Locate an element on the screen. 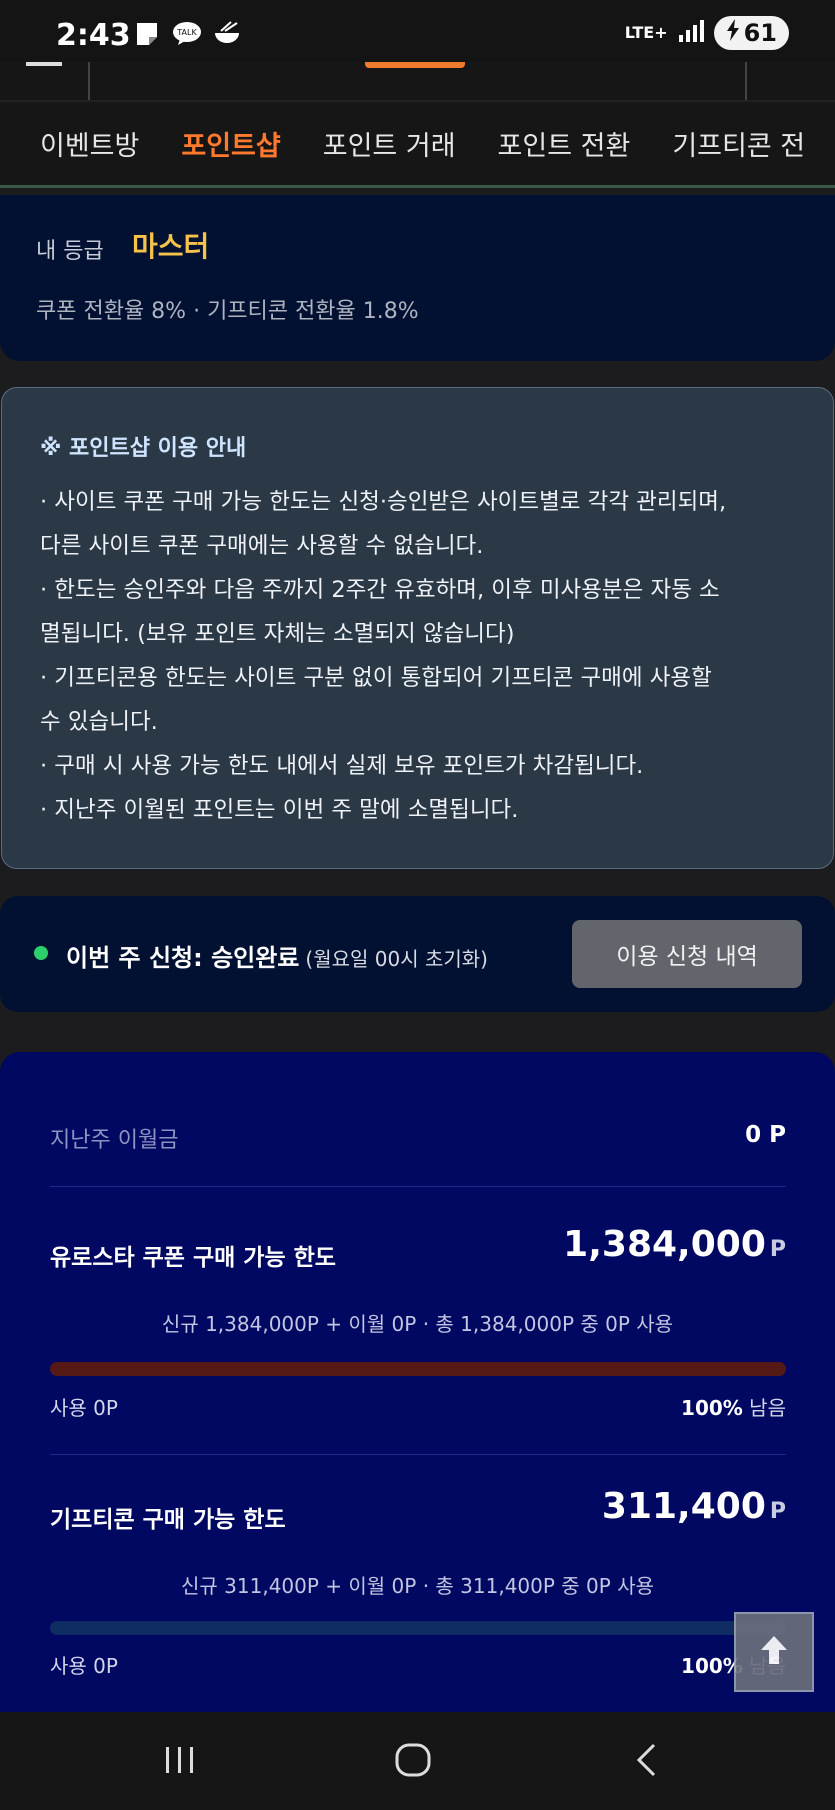 This screenshot has height=1810, width=835. gifticon-limit-title: 기프티콘 구매 가능 한도 is located at coordinates (168, 1520).